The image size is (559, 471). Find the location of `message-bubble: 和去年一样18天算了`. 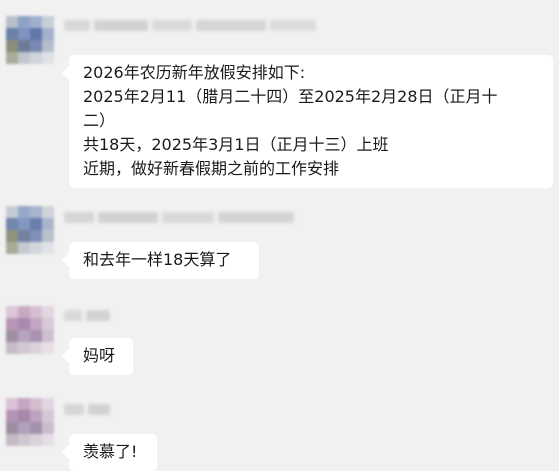

message-bubble: 和去年一样18天算了 is located at coordinates (164, 260).